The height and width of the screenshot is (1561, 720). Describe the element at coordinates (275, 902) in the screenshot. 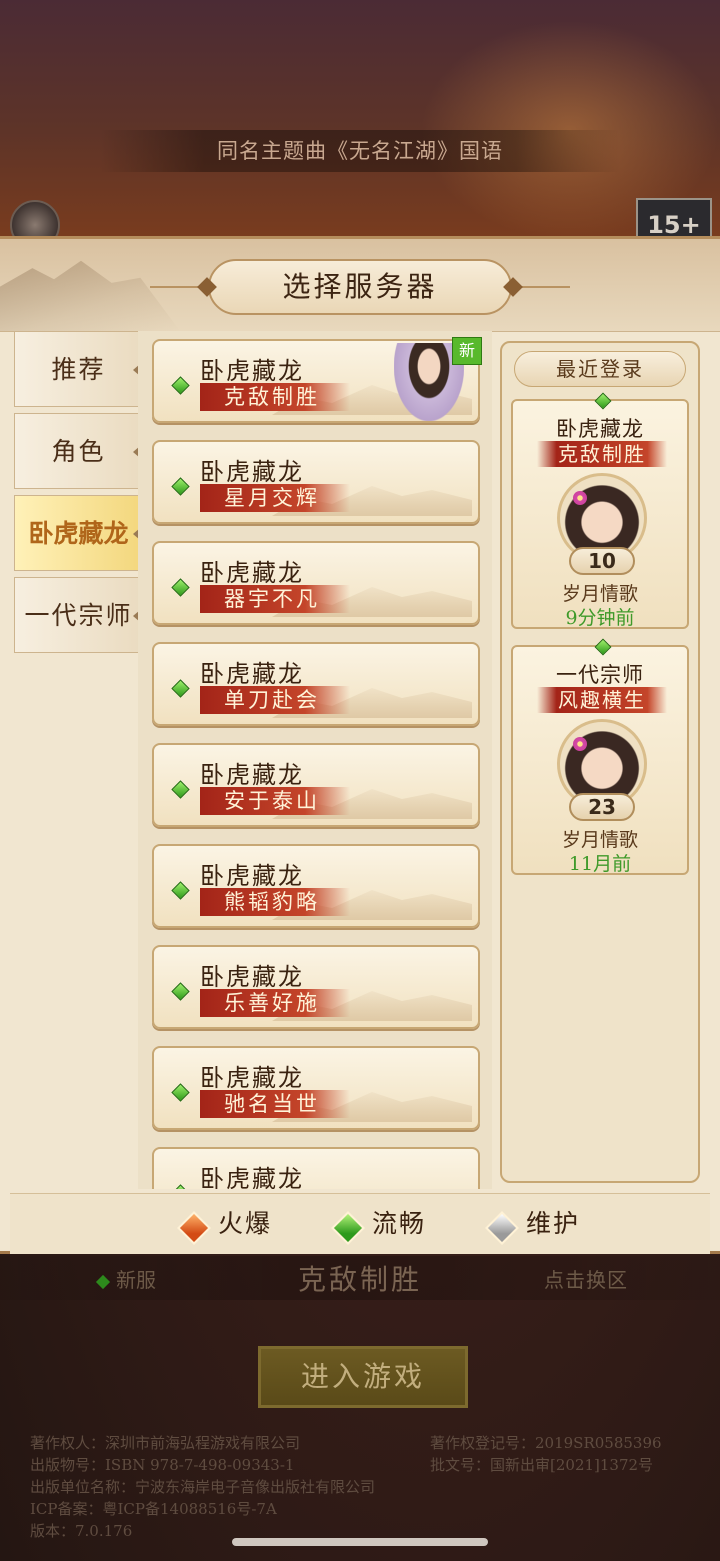

I see `server-subname: 熊韬豹略` at that location.